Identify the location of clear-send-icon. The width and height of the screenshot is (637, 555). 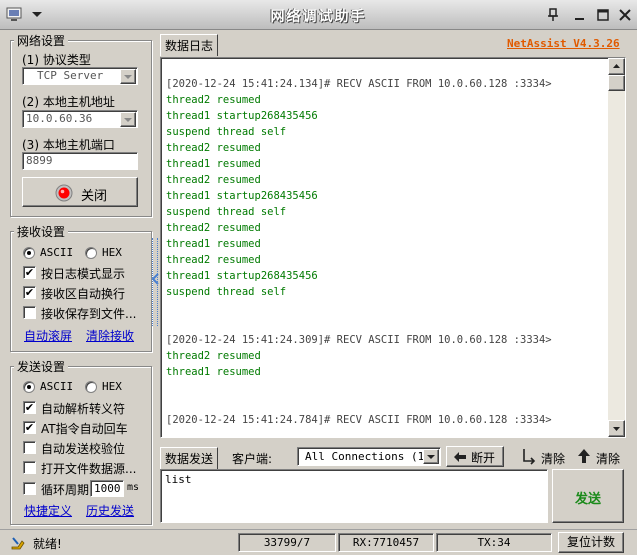
(529, 456).